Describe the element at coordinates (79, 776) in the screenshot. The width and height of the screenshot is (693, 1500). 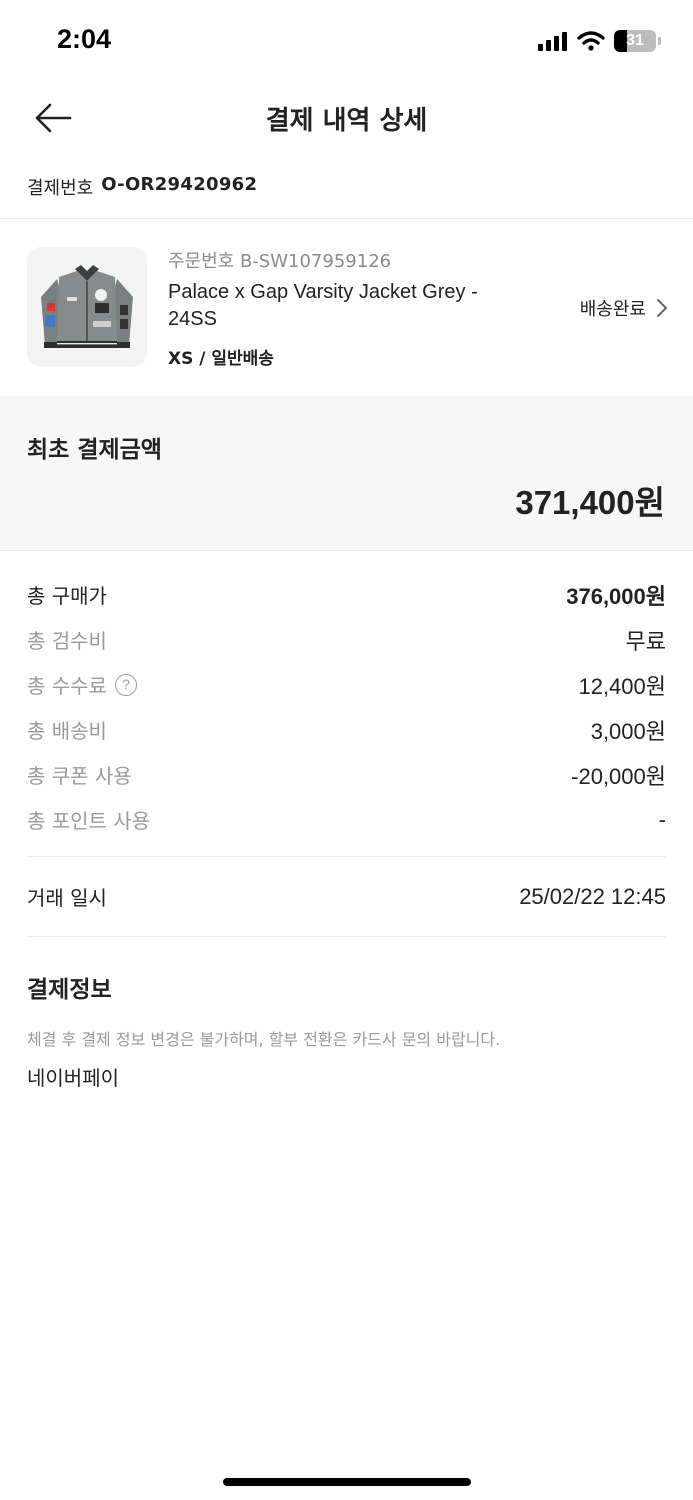
I see `breakdown-label: 총 쿠폰 사용` at that location.